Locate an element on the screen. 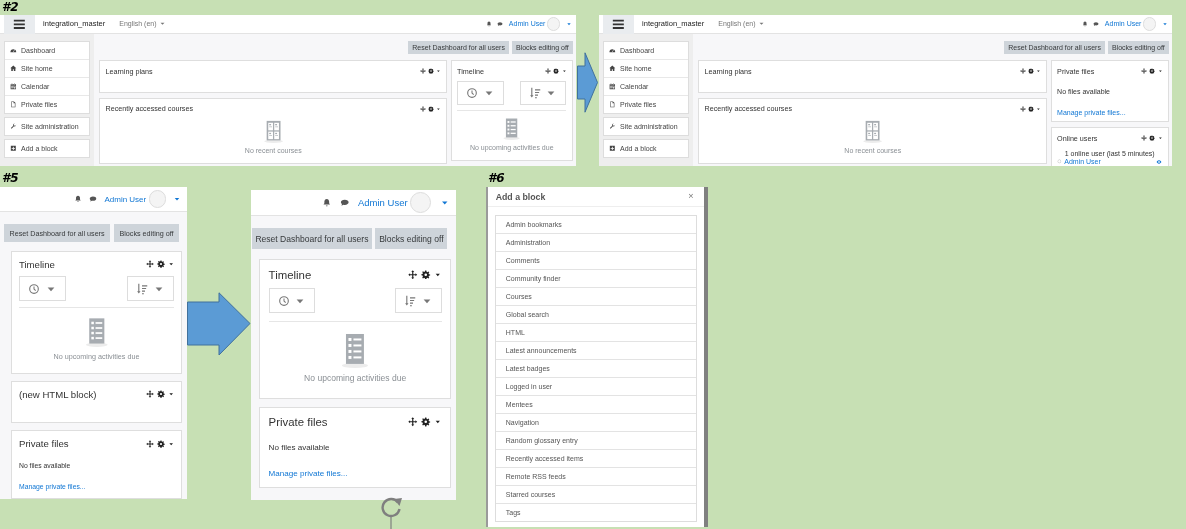 The image size is (1186, 529). toolbar-button: Blocks editing off is located at coordinates (411, 238).